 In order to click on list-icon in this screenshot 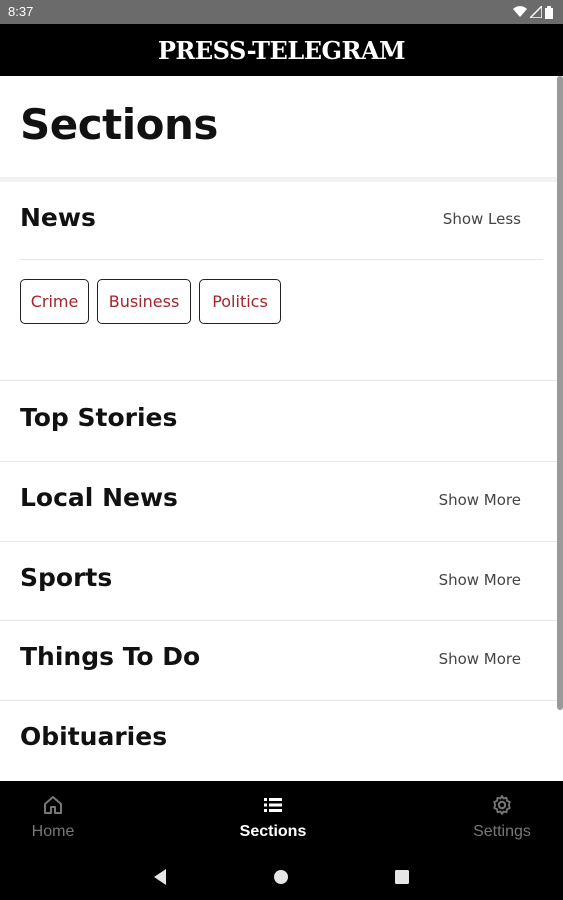, I will do `click(273, 805)`.